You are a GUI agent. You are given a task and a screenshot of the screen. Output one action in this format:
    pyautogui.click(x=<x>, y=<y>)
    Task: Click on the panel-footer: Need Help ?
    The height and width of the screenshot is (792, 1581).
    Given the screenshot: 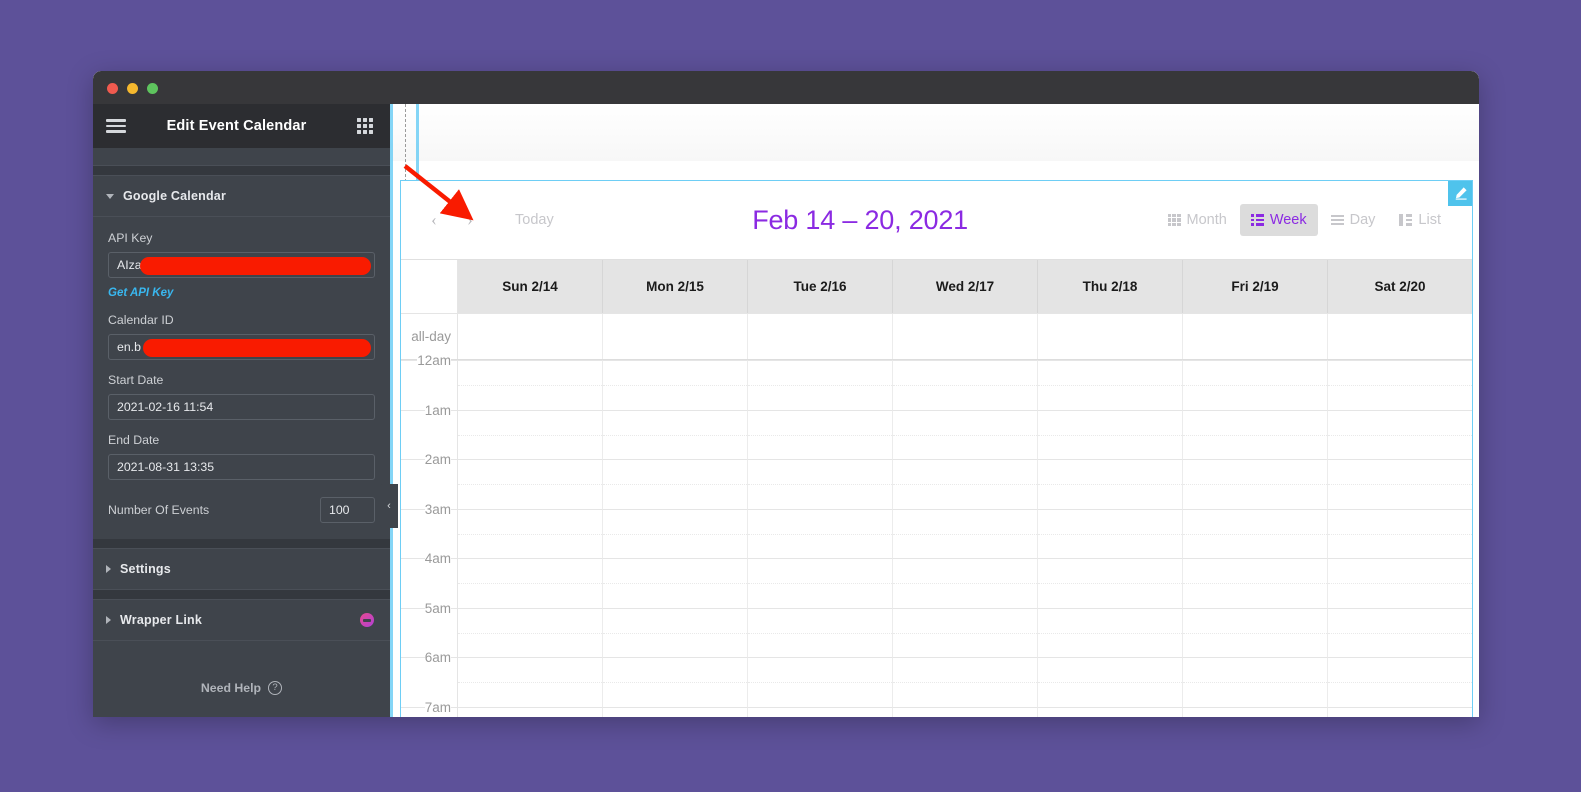 What is the action you would take?
    pyautogui.click(x=241, y=688)
    